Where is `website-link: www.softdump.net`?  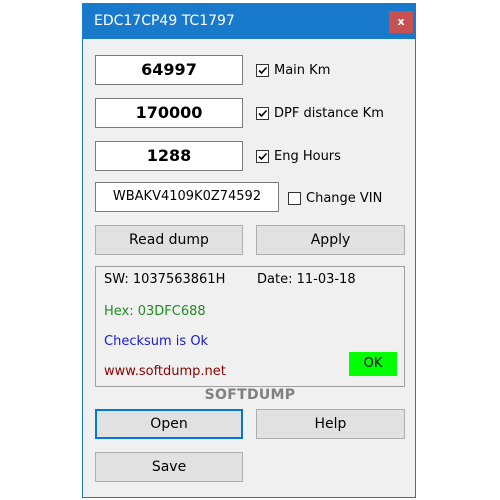 website-link: www.softdump.net is located at coordinates (165, 372).